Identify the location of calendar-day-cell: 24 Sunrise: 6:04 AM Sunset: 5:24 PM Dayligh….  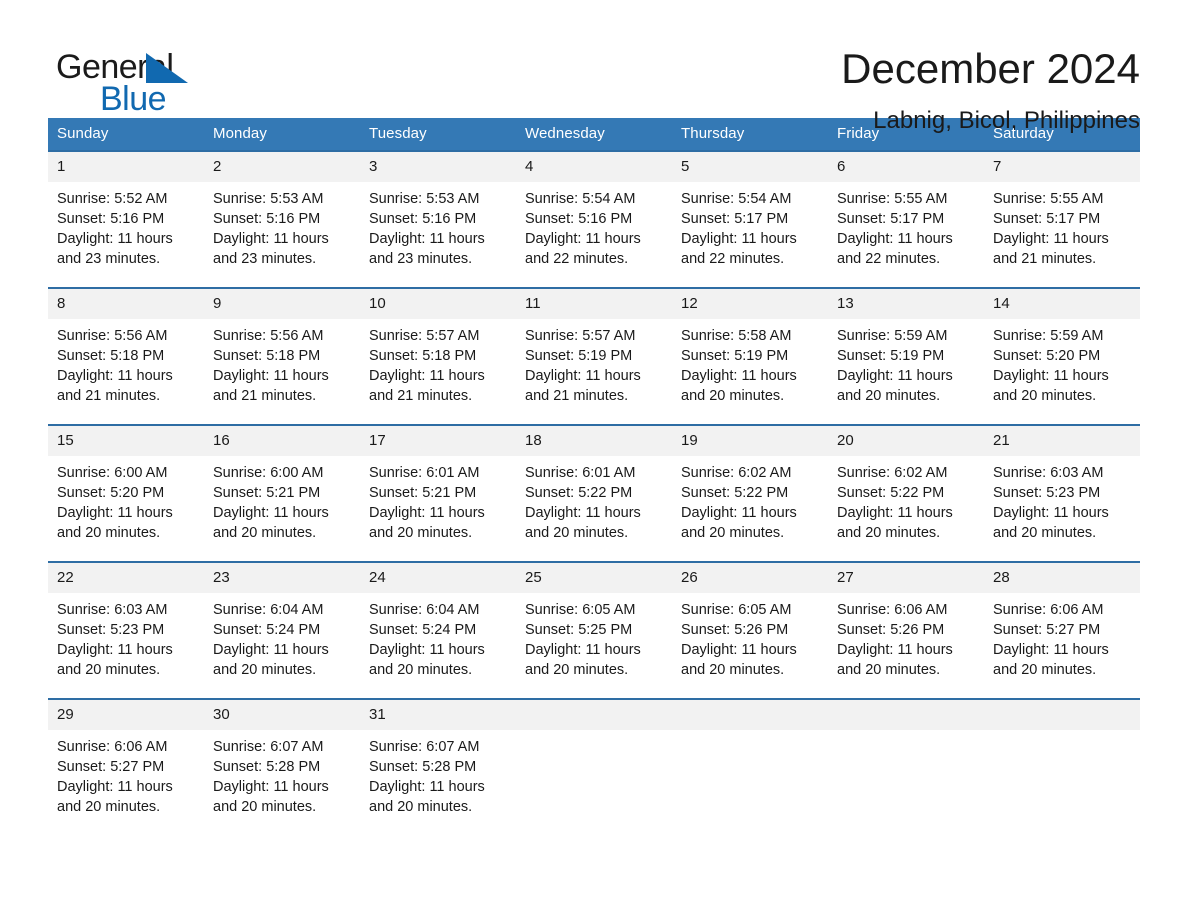
(438, 630).